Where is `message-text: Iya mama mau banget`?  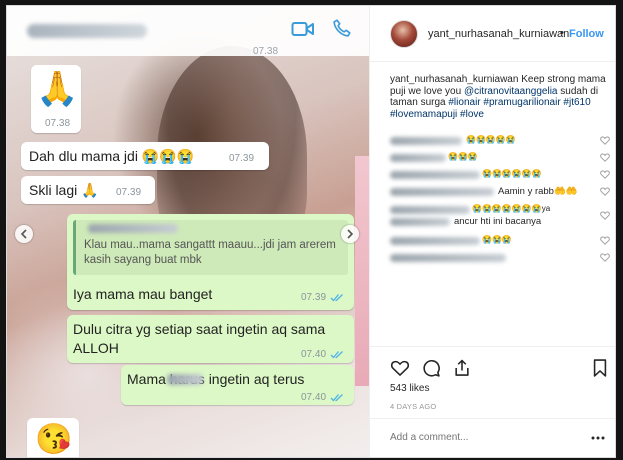 message-text: Iya mama mau banget is located at coordinates (143, 294).